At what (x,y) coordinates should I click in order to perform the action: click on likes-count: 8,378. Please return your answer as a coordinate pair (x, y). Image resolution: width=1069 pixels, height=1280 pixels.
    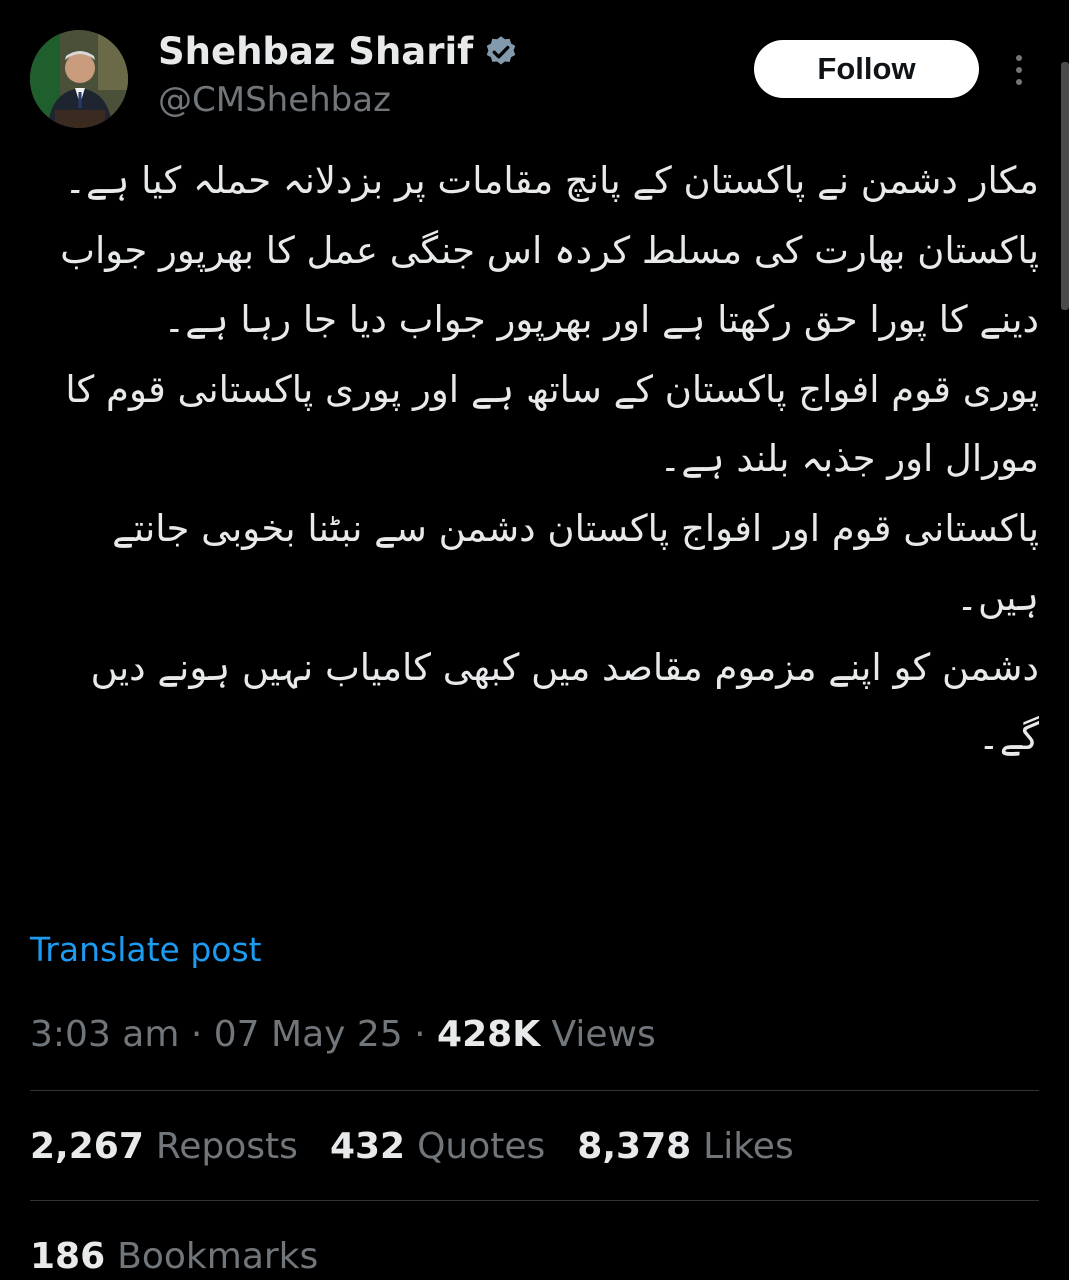
    Looking at the image, I should click on (634, 1146).